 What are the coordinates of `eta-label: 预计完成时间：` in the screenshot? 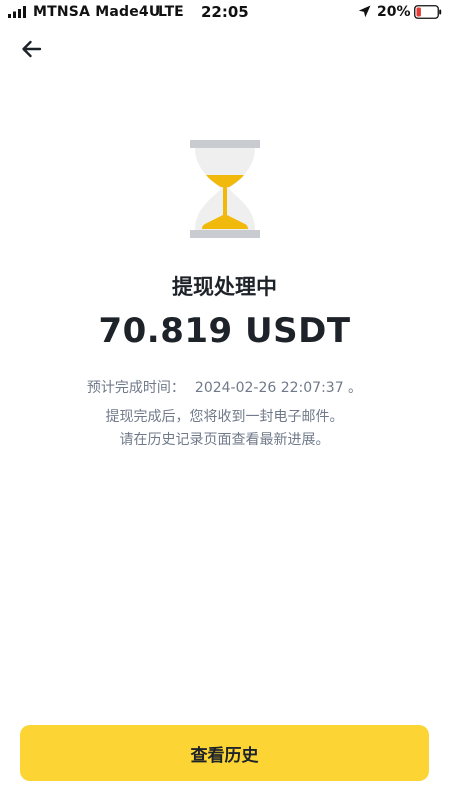 It's located at (135, 388).